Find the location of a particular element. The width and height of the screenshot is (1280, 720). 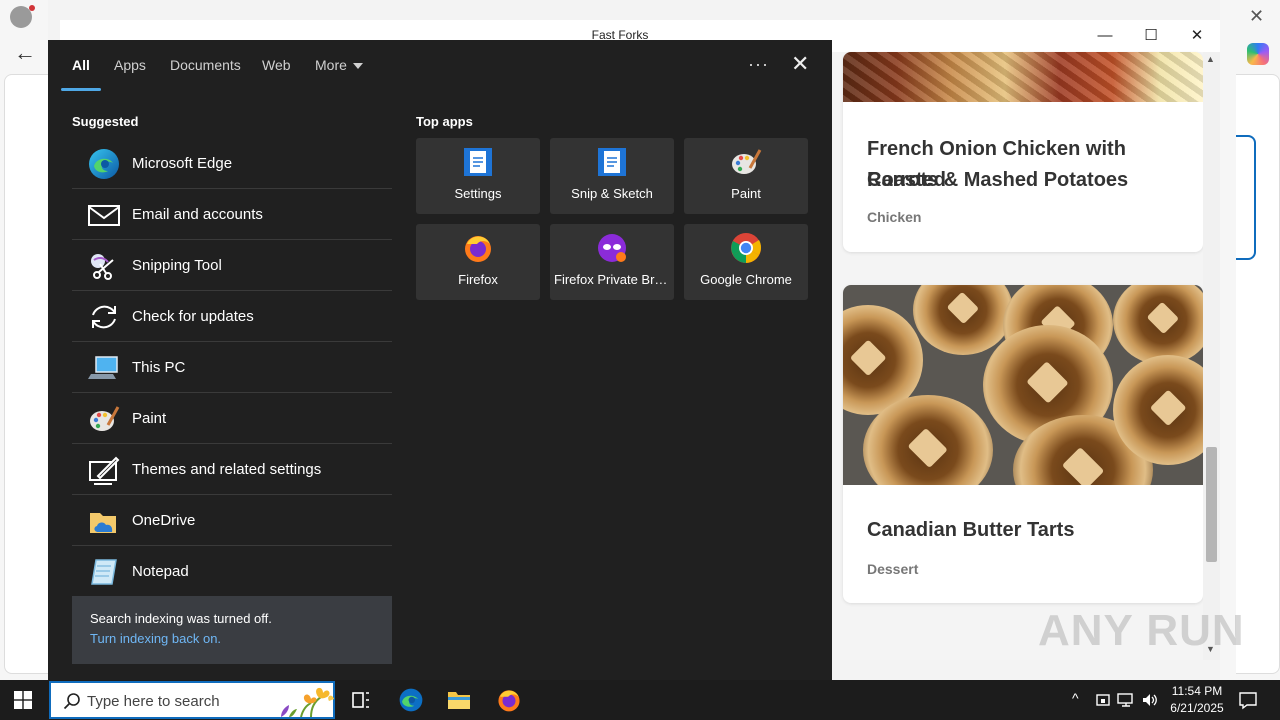

close-icon: ✕ is located at coordinates (800, 64).